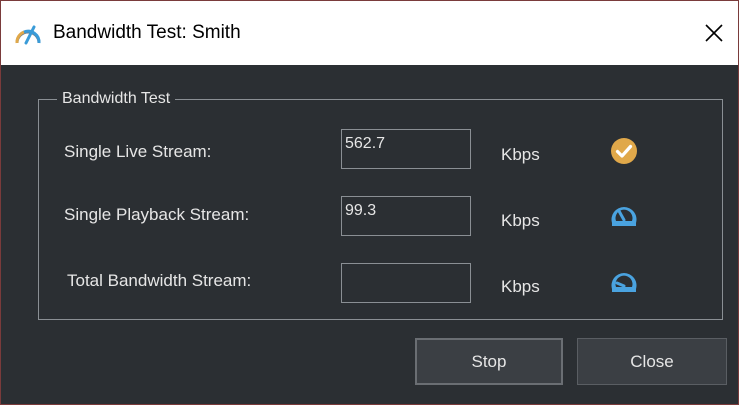 This screenshot has height=405, width=739. What do you see at coordinates (138, 151) in the screenshot?
I see `single-live-stream-label: Single Live Stream:` at bounding box center [138, 151].